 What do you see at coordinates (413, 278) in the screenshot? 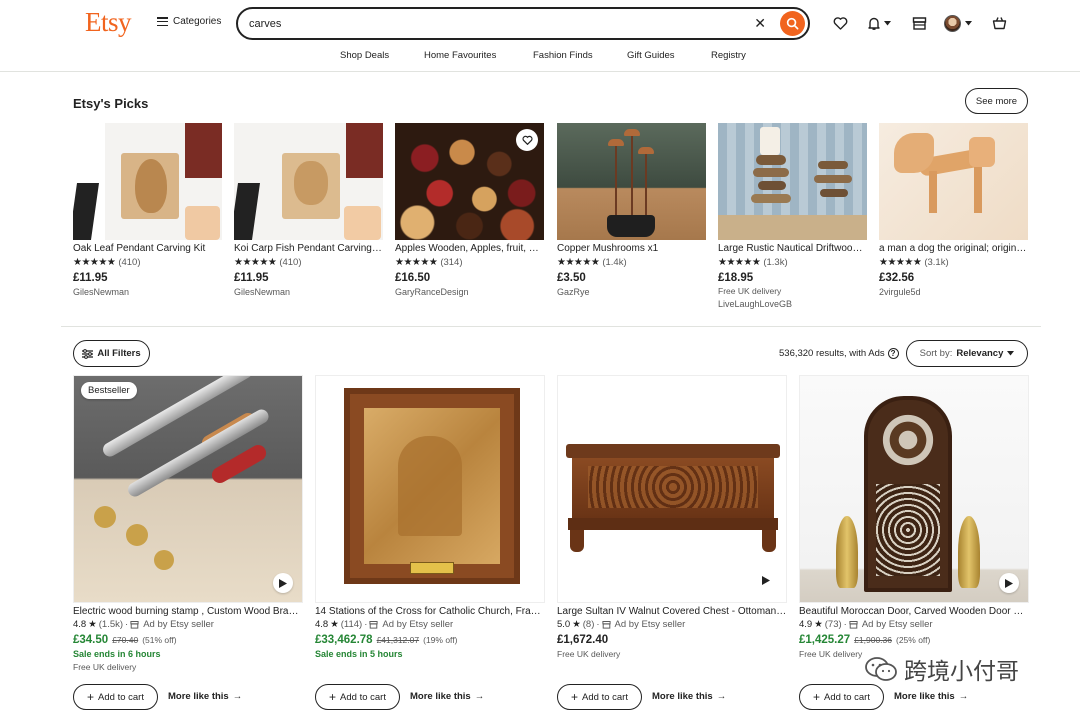
I see `pick-price: £16.50` at bounding box center [413, 278].